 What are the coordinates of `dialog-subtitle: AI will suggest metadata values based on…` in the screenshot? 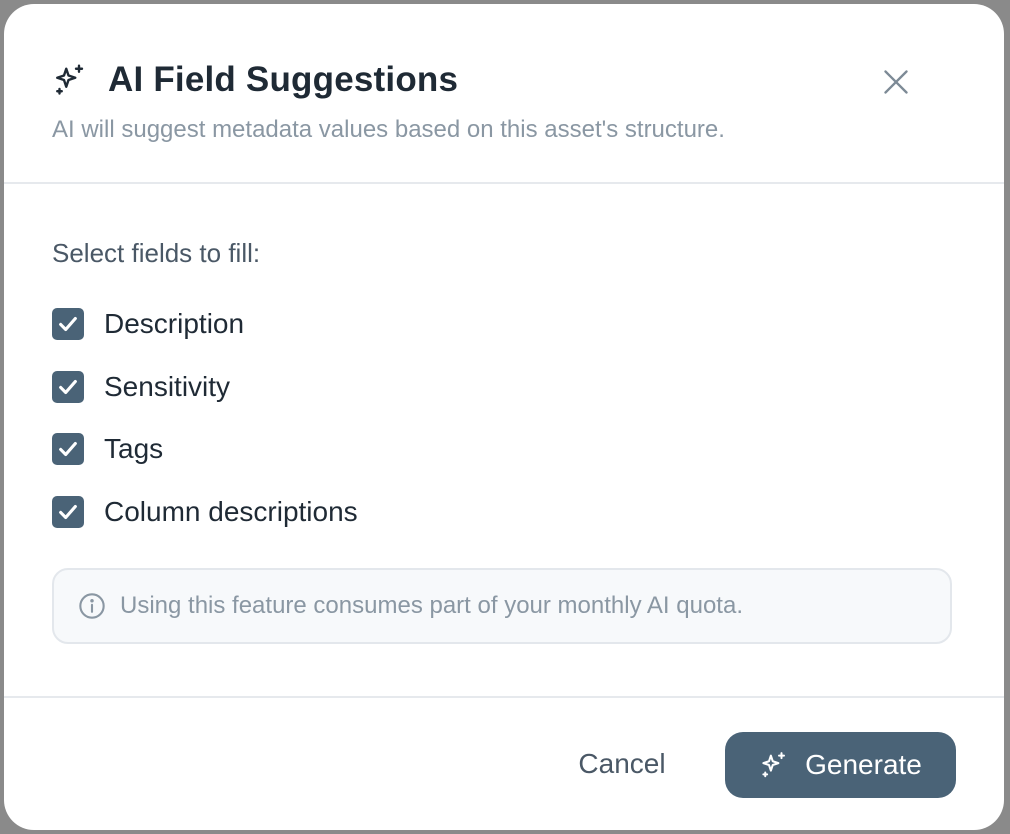 It's located at (388, 129).